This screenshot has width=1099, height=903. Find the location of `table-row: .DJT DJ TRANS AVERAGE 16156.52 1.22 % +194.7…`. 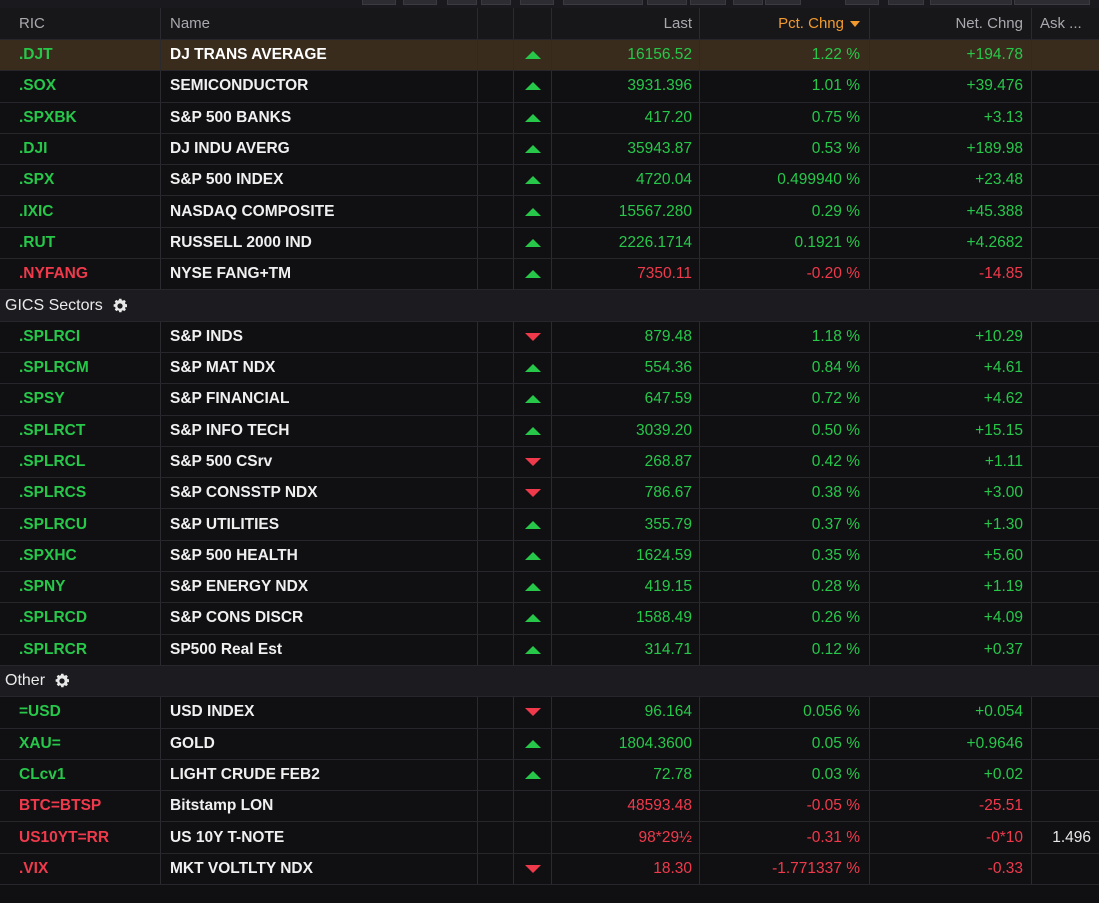

table-row: .DJT DJ TRANS AVERAGE 16156.52 1.22 % +194.7… is located at coordinates (549, 56).